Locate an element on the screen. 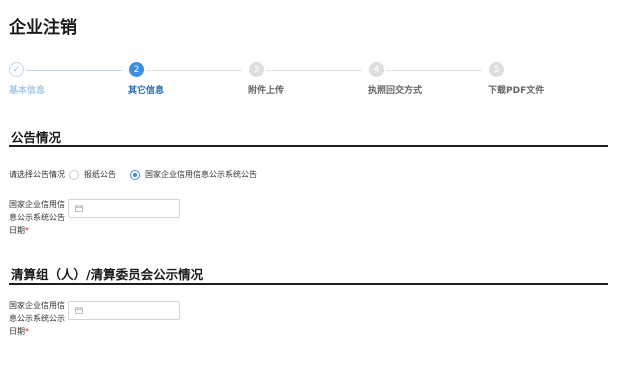  radio-label: 国家企业信用信息公示系统公告 is located at coordinates (201, 174).